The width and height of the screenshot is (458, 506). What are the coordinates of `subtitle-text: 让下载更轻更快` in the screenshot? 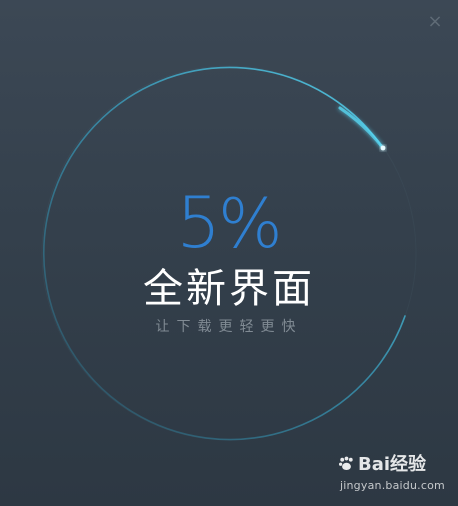 It's located at (229, 327).